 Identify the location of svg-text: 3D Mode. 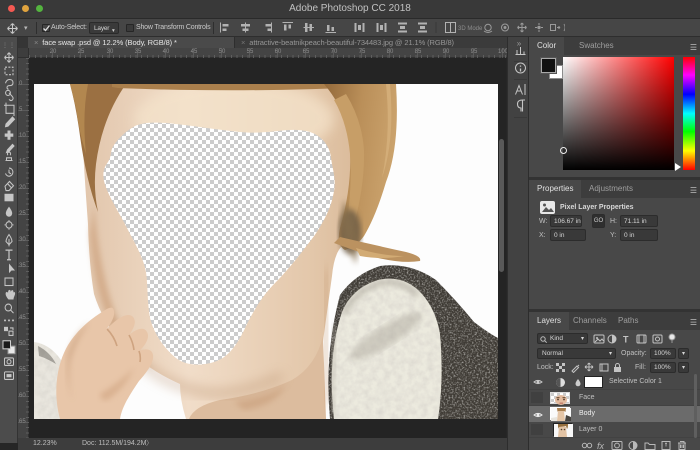
(470, 29).